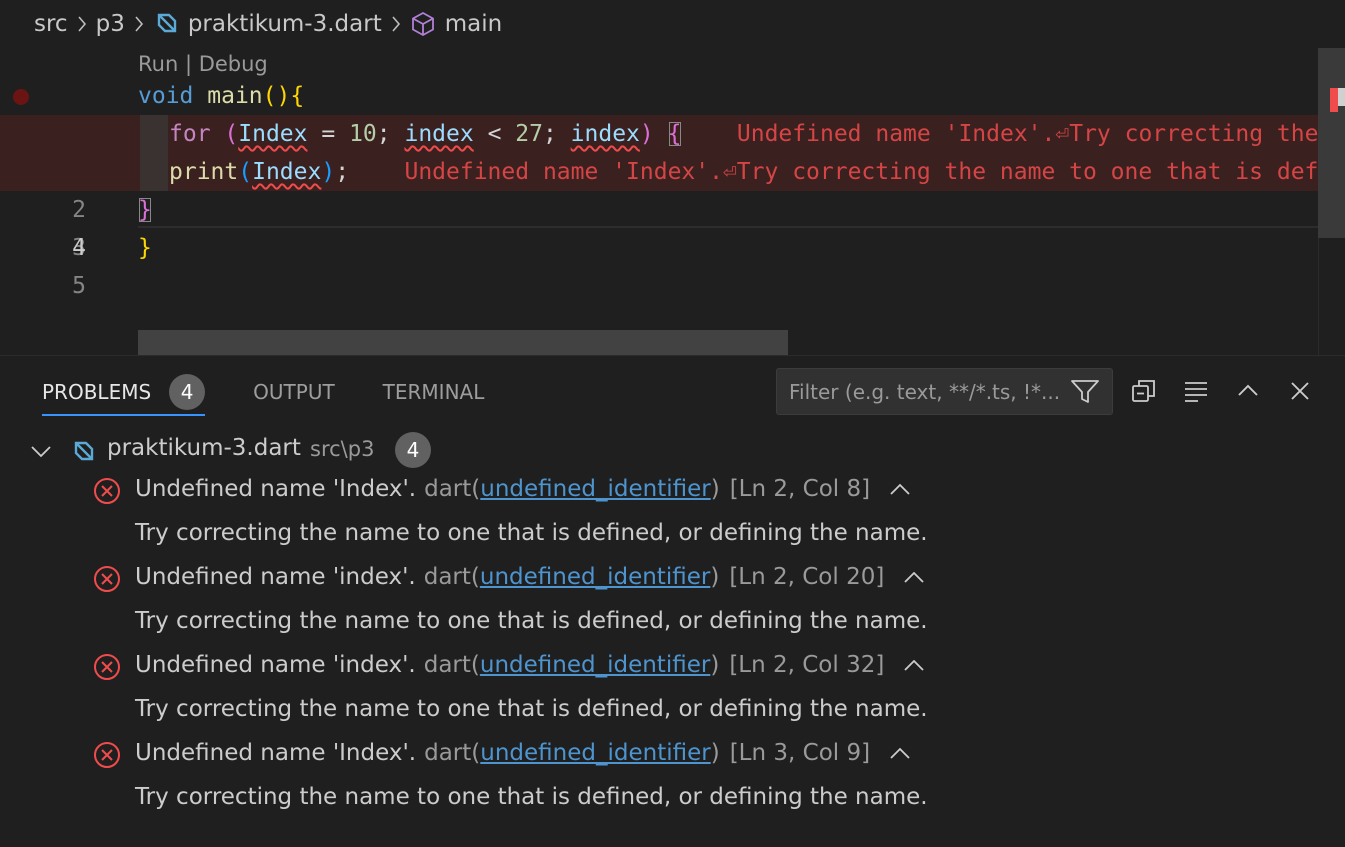 The height and width of the screenshot is (847, 1345). I want to click on maximize-panel-chevron-up-icon, so click(1248, 391).